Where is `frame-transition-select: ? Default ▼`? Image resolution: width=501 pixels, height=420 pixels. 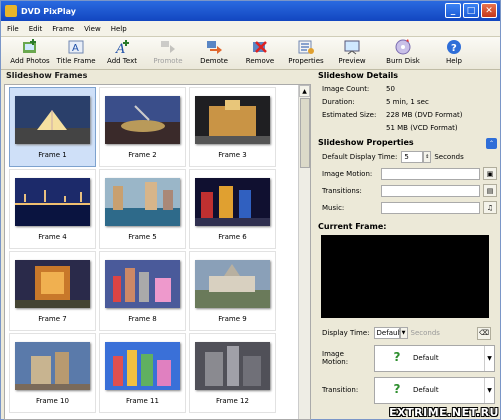
frame-transition-select: ? Default ▼ is located at coordinates (434, 390).